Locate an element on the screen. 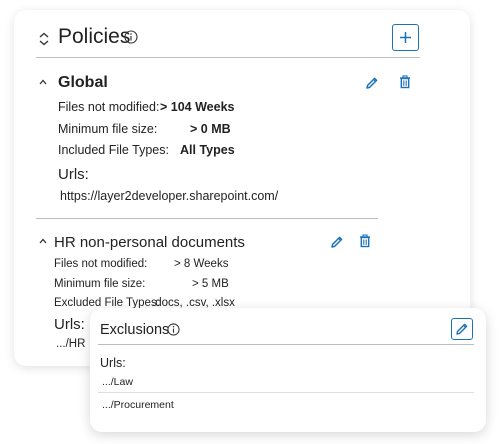 This screenshot has height=444, width=500. global-url: https://layer2developer.sharepoint.com/ is located at coordinates (169, 196).